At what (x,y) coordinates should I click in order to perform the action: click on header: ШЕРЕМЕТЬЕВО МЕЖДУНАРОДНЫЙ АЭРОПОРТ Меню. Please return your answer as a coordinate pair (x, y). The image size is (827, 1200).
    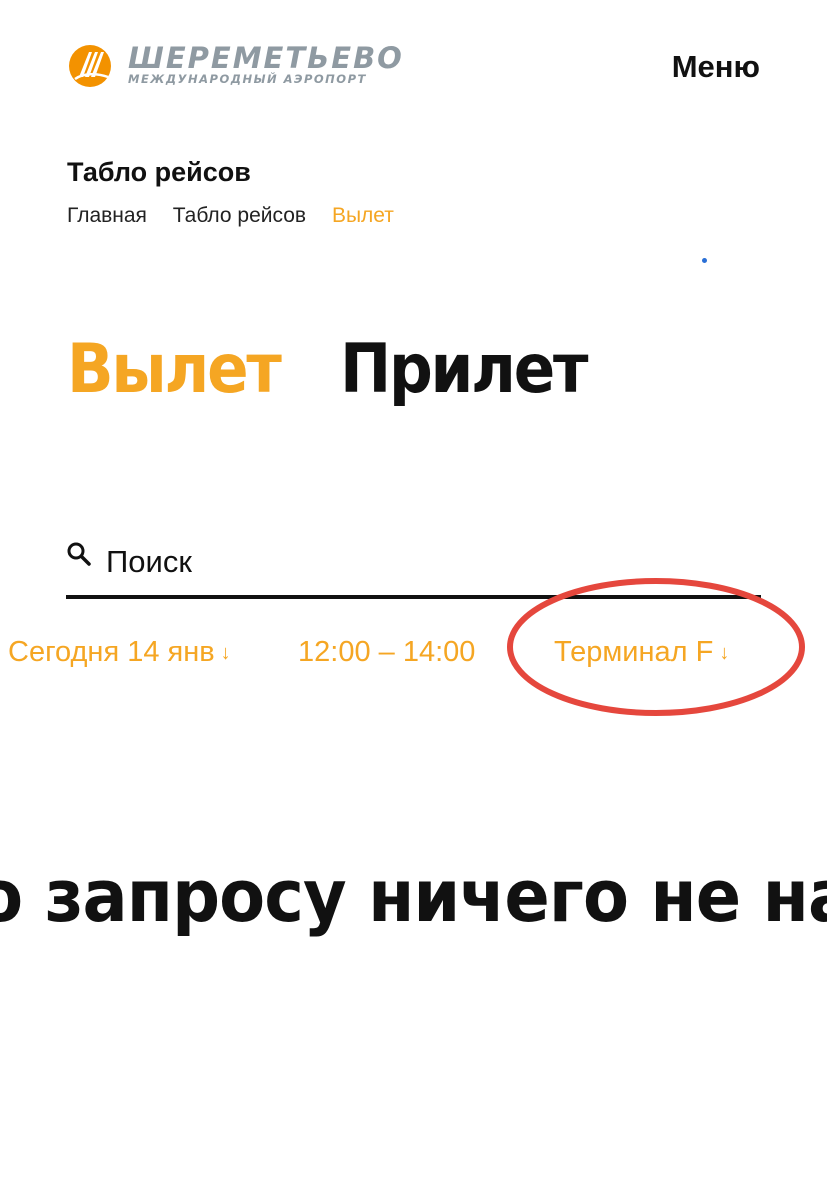
    Looking at the image, I should click on (413, 60).